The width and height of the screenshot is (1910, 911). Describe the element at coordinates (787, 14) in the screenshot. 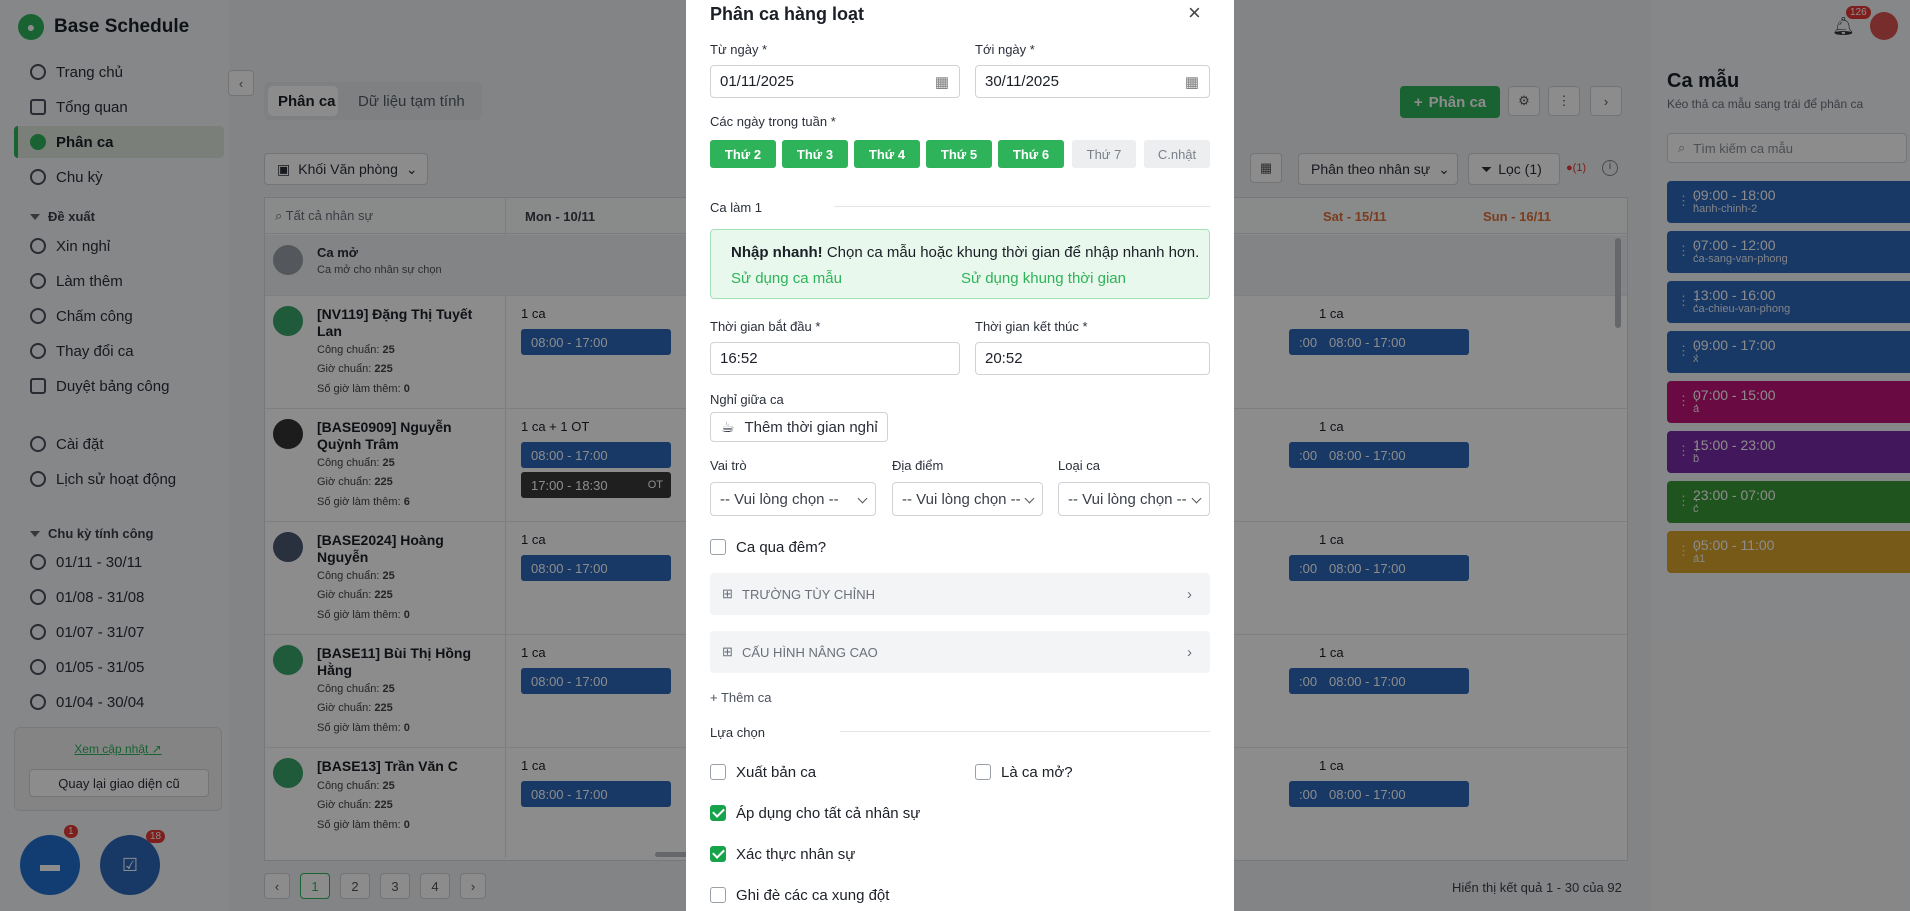

I see `modal-title: Phân ca hàng loạt` at that location.